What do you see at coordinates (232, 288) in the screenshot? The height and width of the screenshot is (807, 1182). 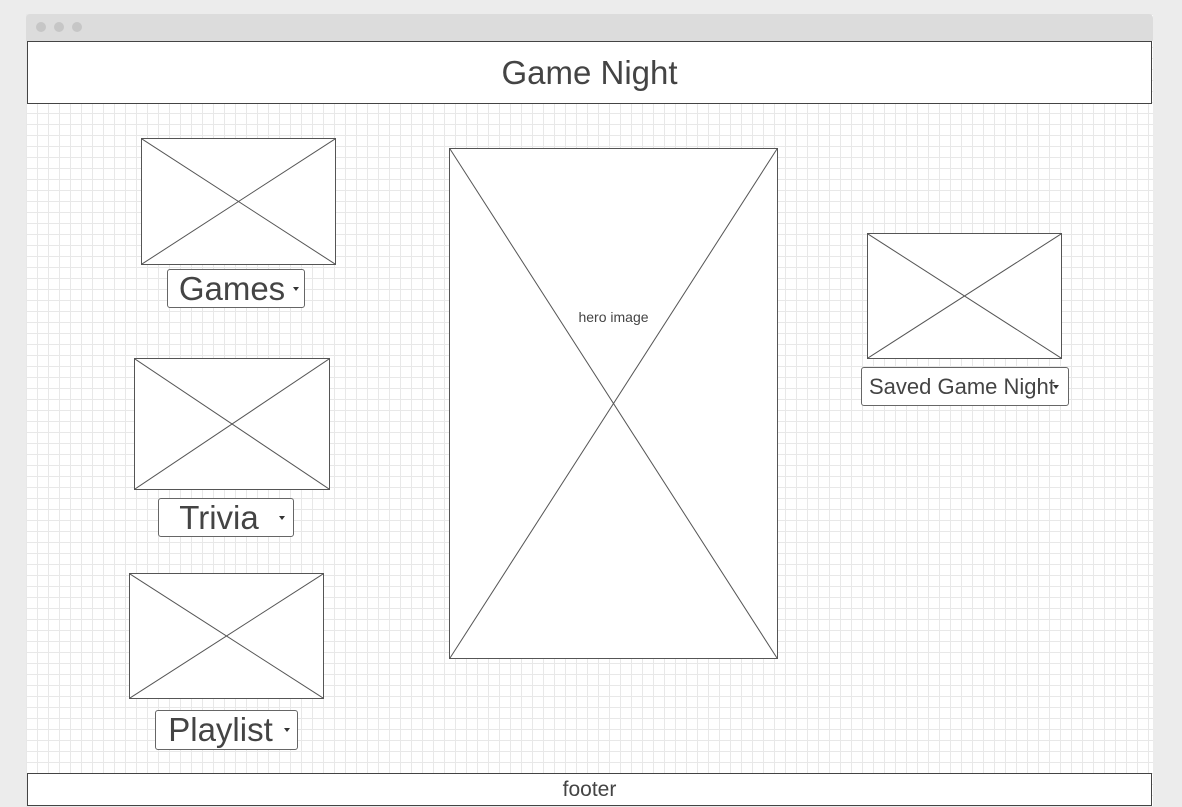 I see `games-dropdown-label: Games` at bounding box center [232, 288].